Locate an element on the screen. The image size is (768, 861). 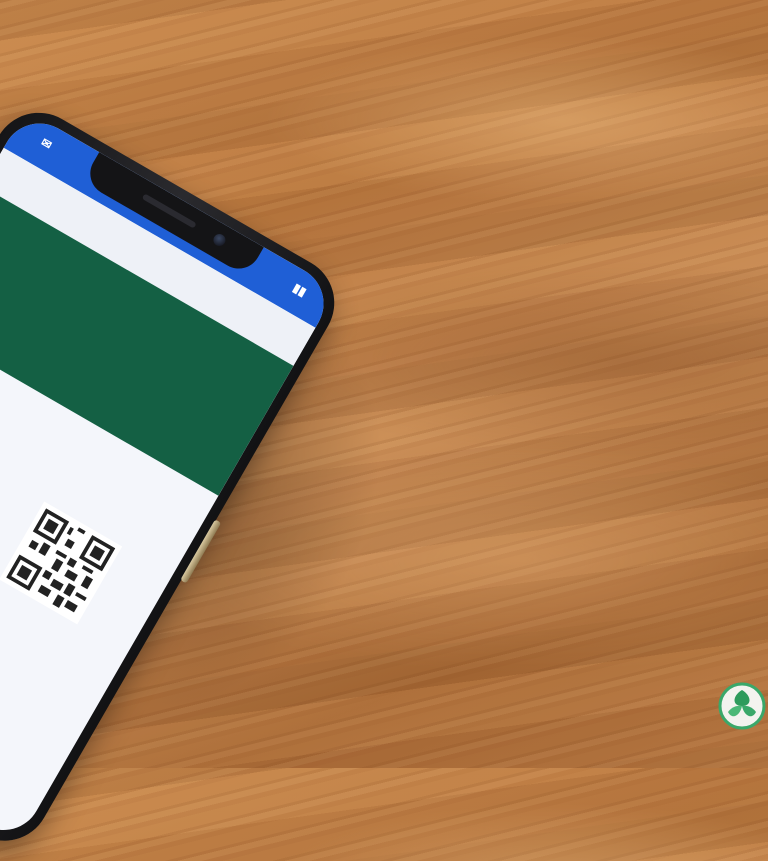
qr-code is located at coordinates (61, 563).